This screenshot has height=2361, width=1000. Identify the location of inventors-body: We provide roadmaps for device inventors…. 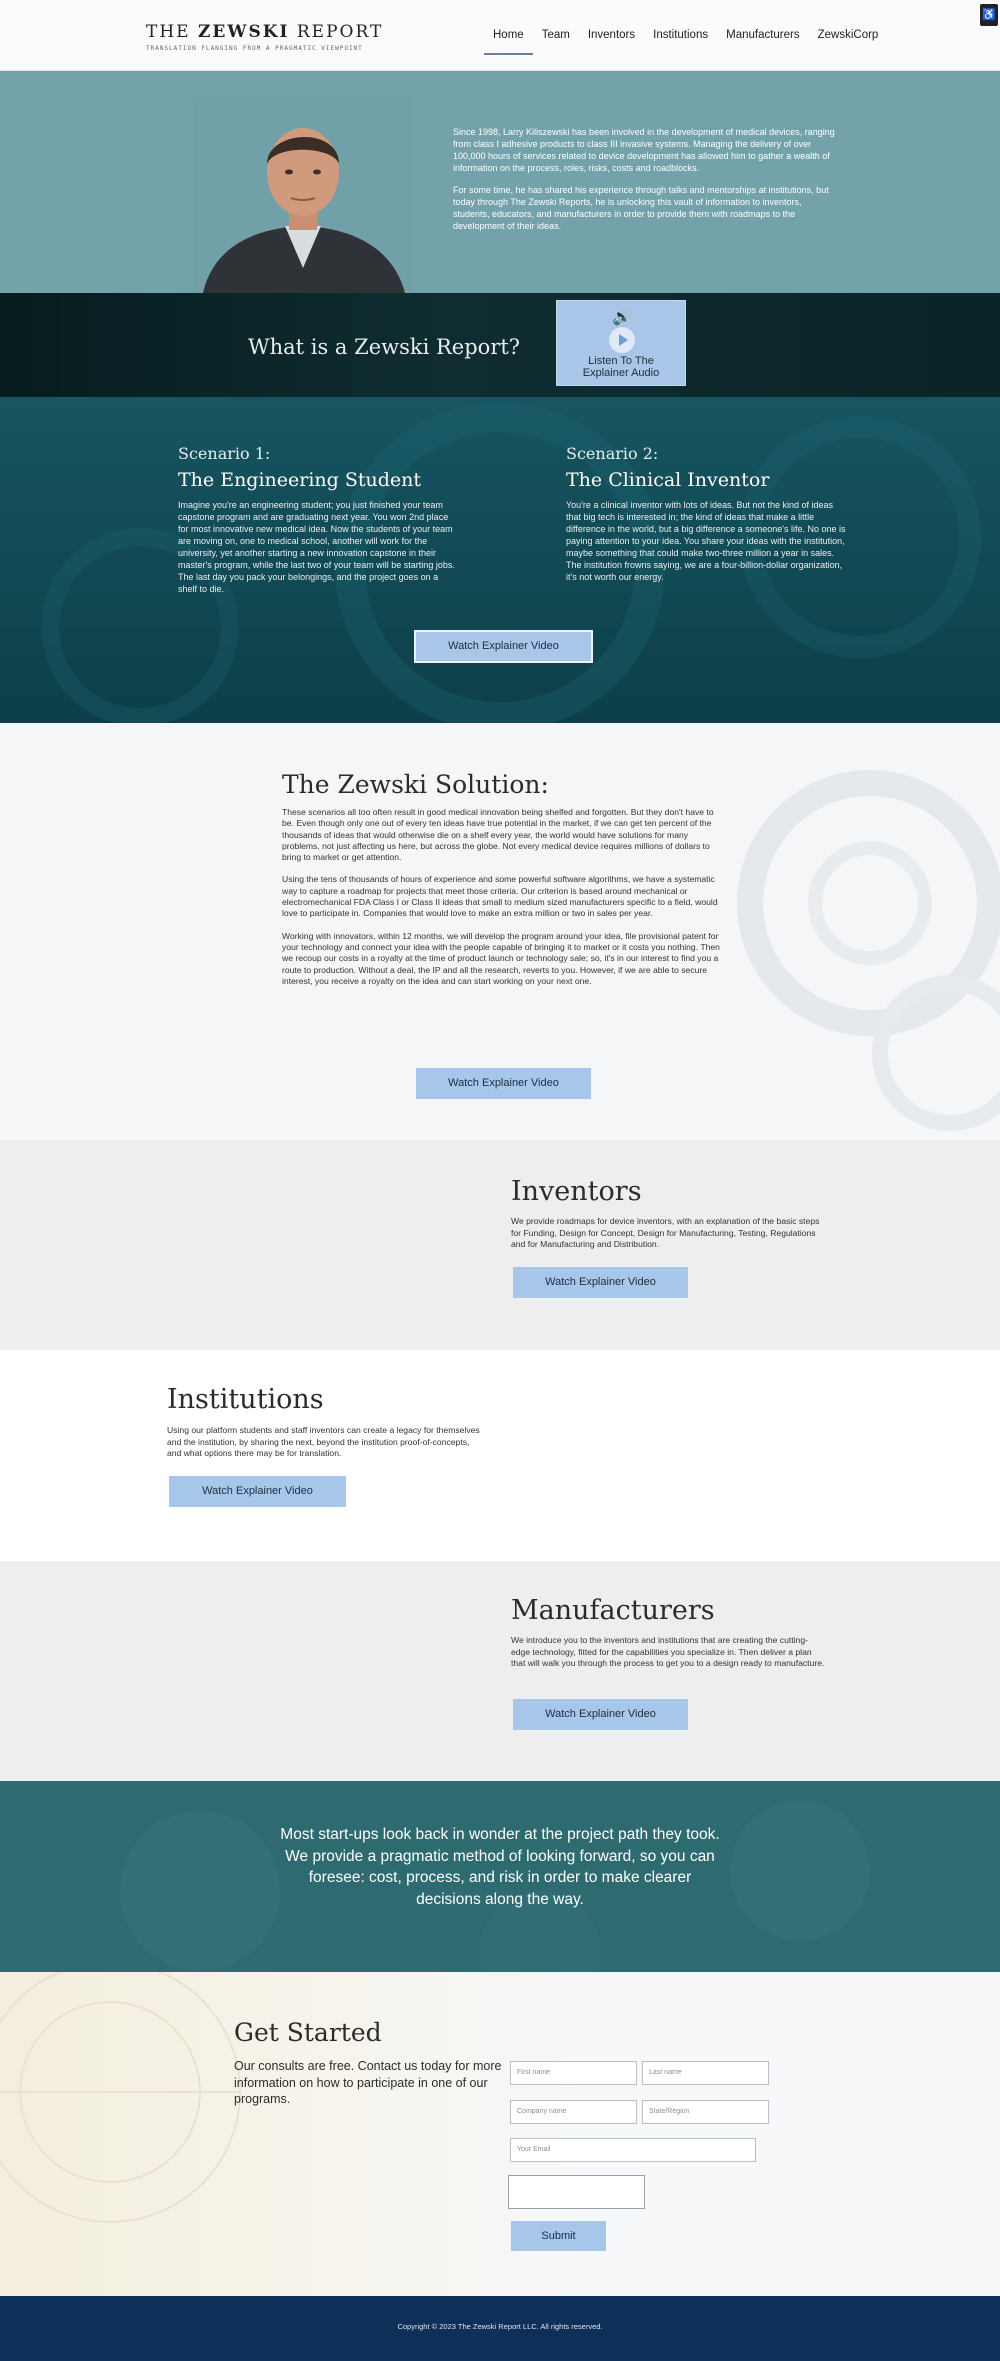
(665, 1232).